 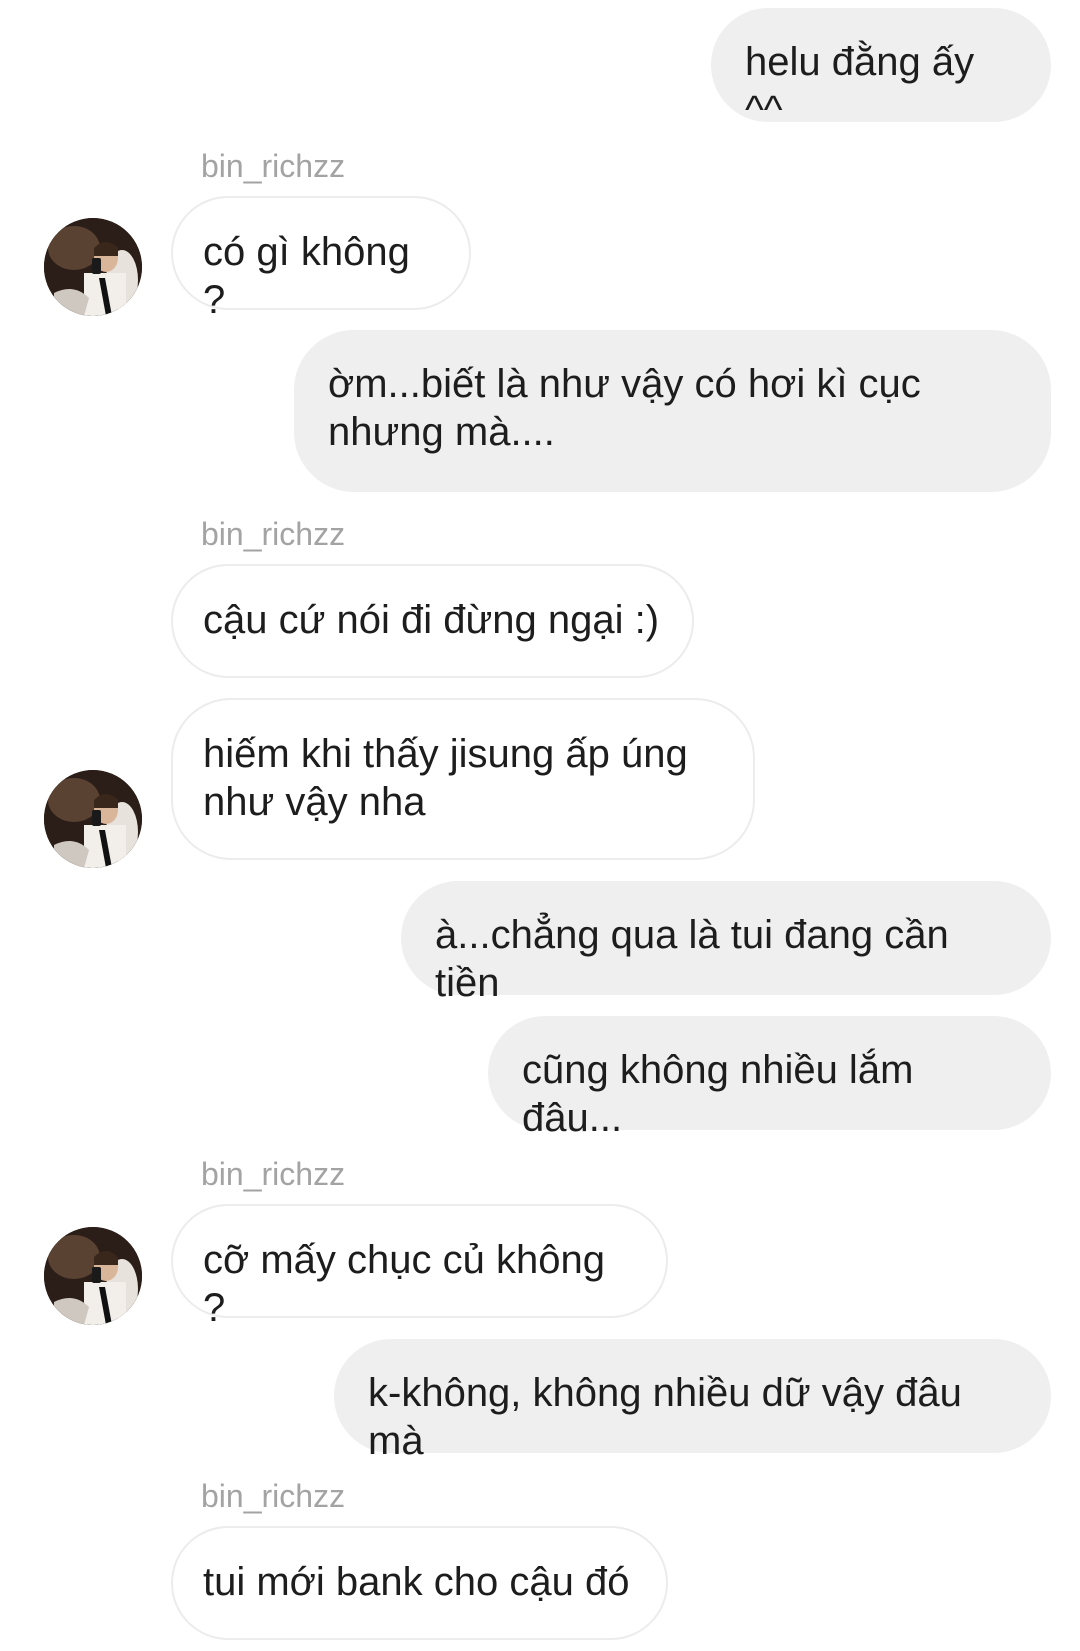 I want to click on message-bubble-outgoing: helu đằng ấy ^^, so click(x=881, y=70).